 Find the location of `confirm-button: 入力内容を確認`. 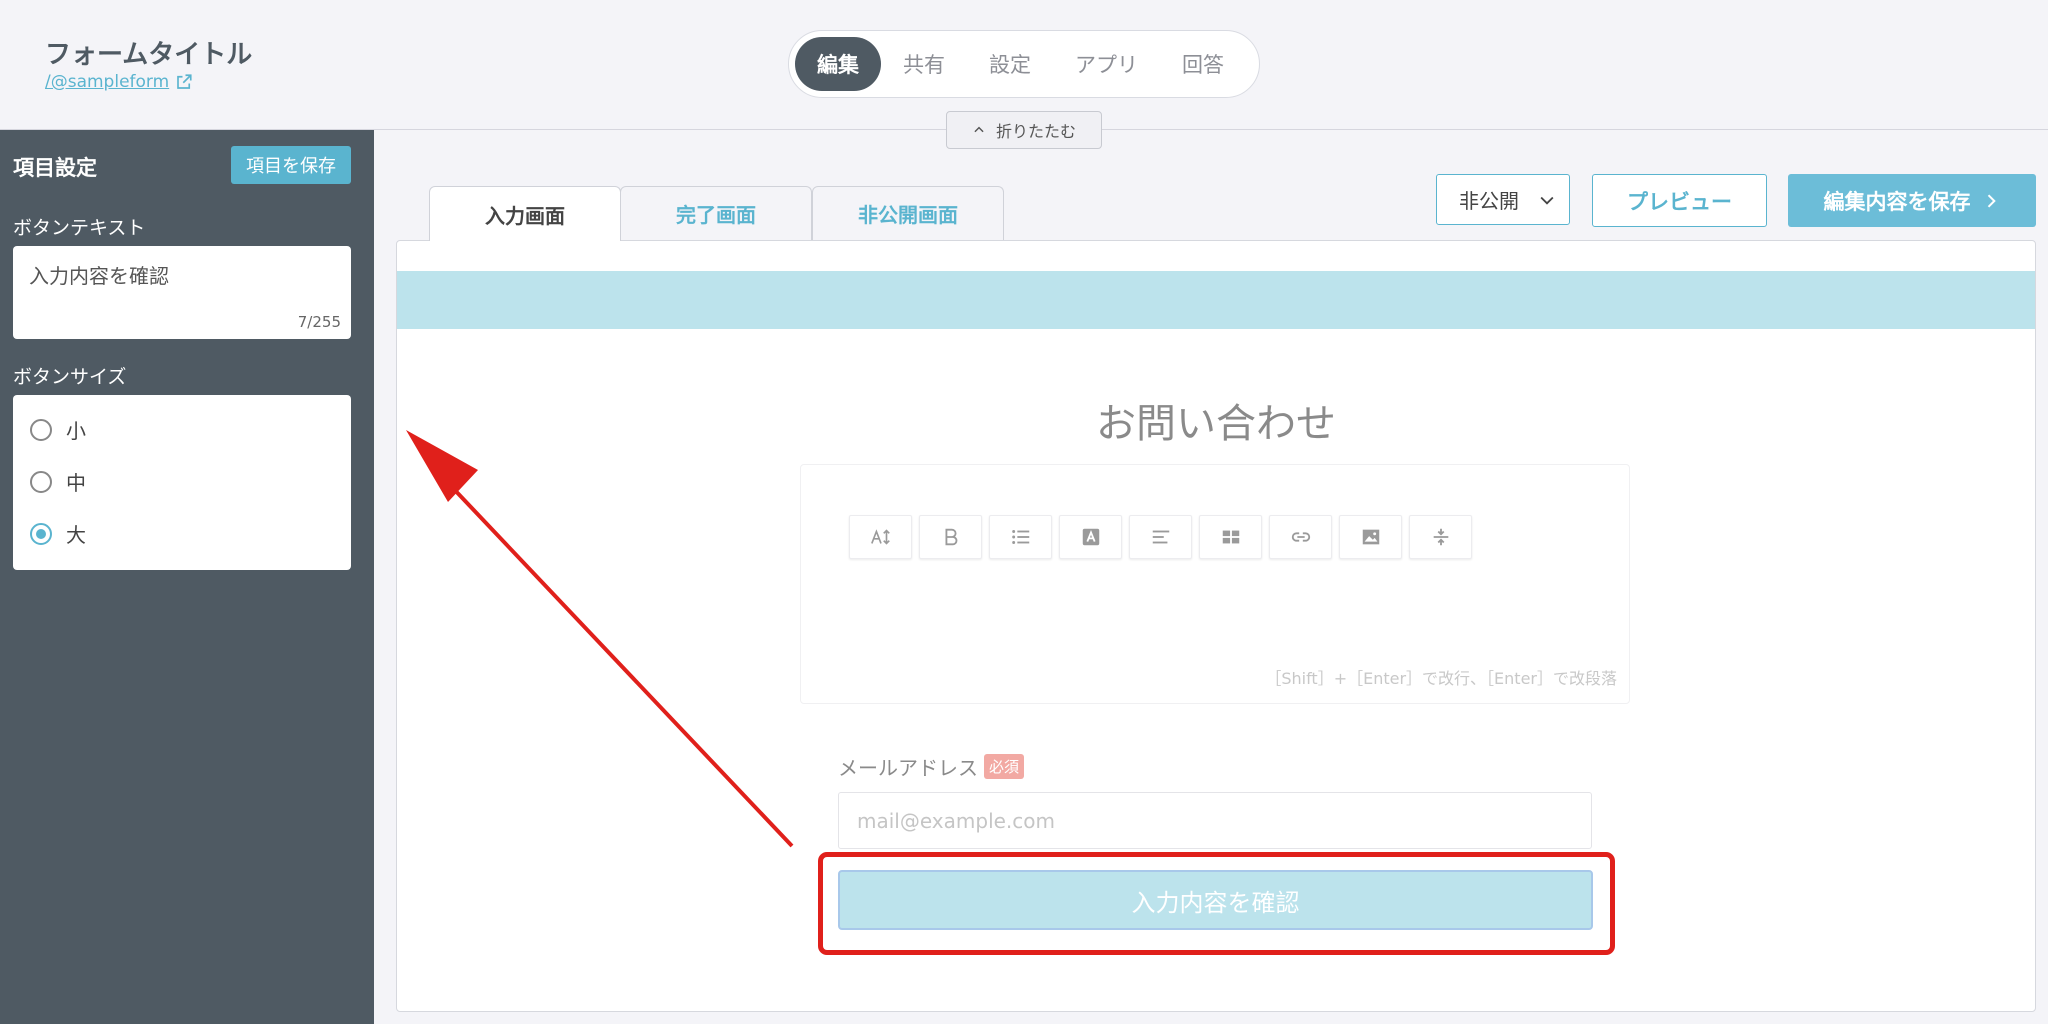

confirm-button: 入力内容を確認 is located at coordinates (1215, 900).